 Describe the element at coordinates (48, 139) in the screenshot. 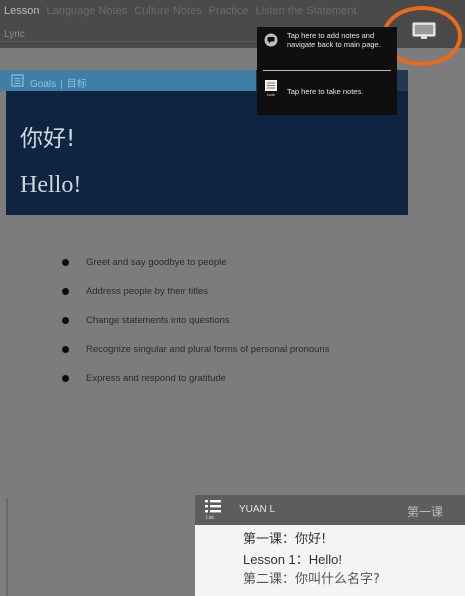

I see `hero-chinese-title: 你好!` at that location.